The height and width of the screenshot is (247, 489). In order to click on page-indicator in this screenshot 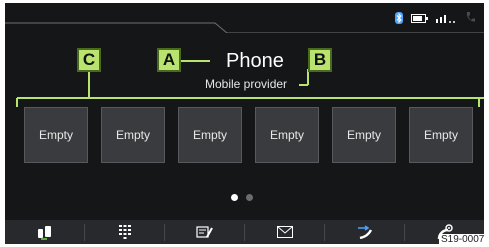, I will do `click(242, 197)`.